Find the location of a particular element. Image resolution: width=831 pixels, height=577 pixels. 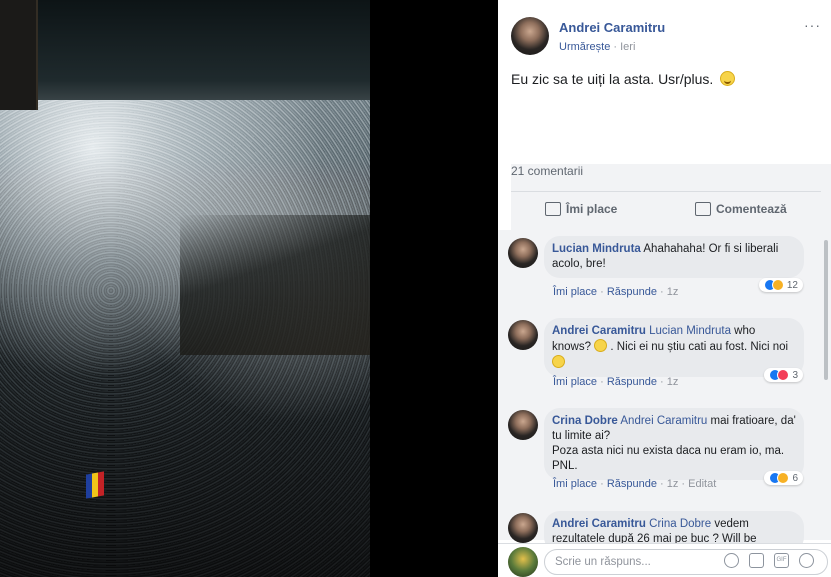

comment-reaction-count: 6 is located at coordinates (795, 478).